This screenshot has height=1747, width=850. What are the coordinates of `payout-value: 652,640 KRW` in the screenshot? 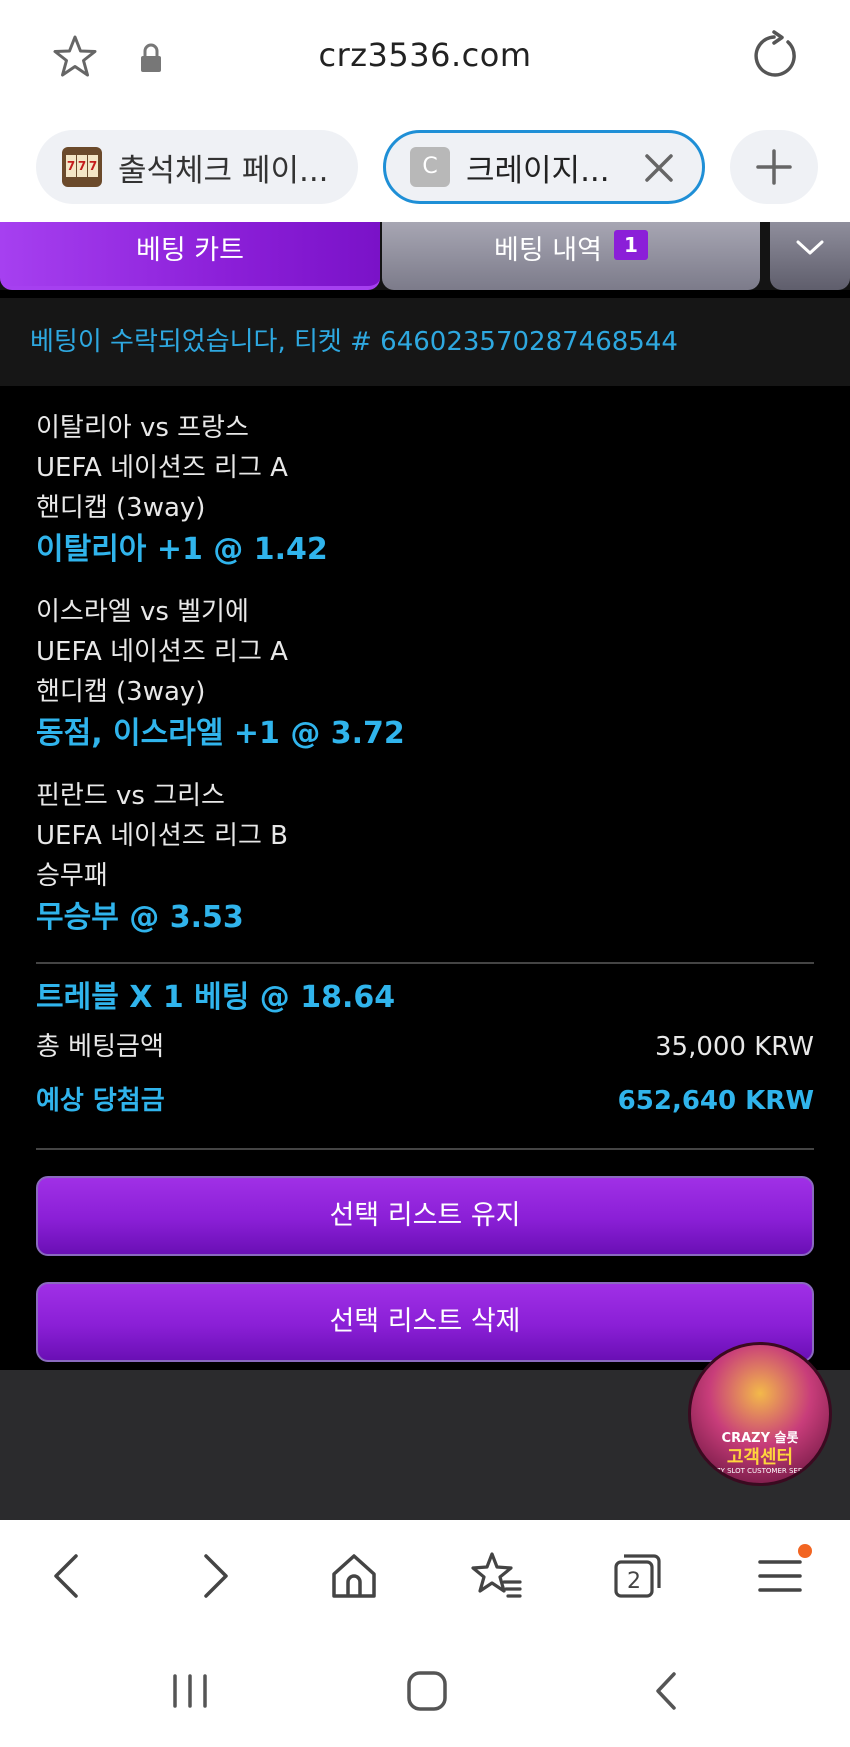 It's located at (715, 1101).